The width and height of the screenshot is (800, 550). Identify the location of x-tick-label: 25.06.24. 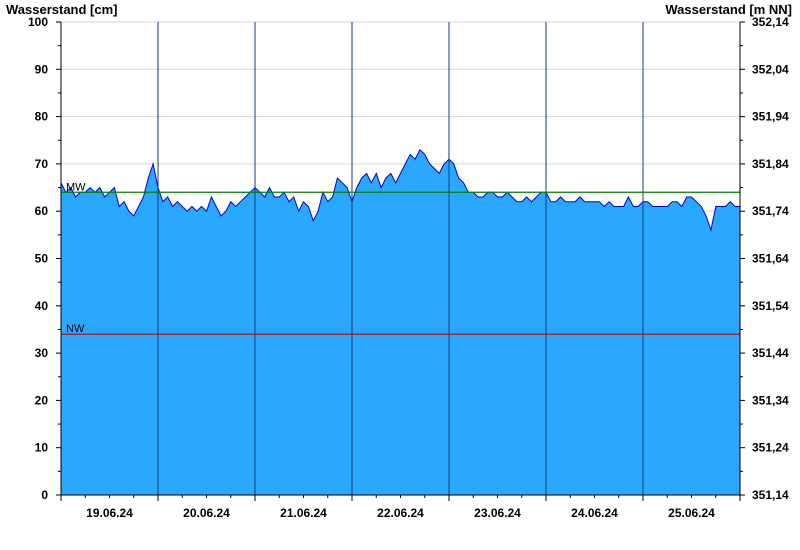
(691, 513).